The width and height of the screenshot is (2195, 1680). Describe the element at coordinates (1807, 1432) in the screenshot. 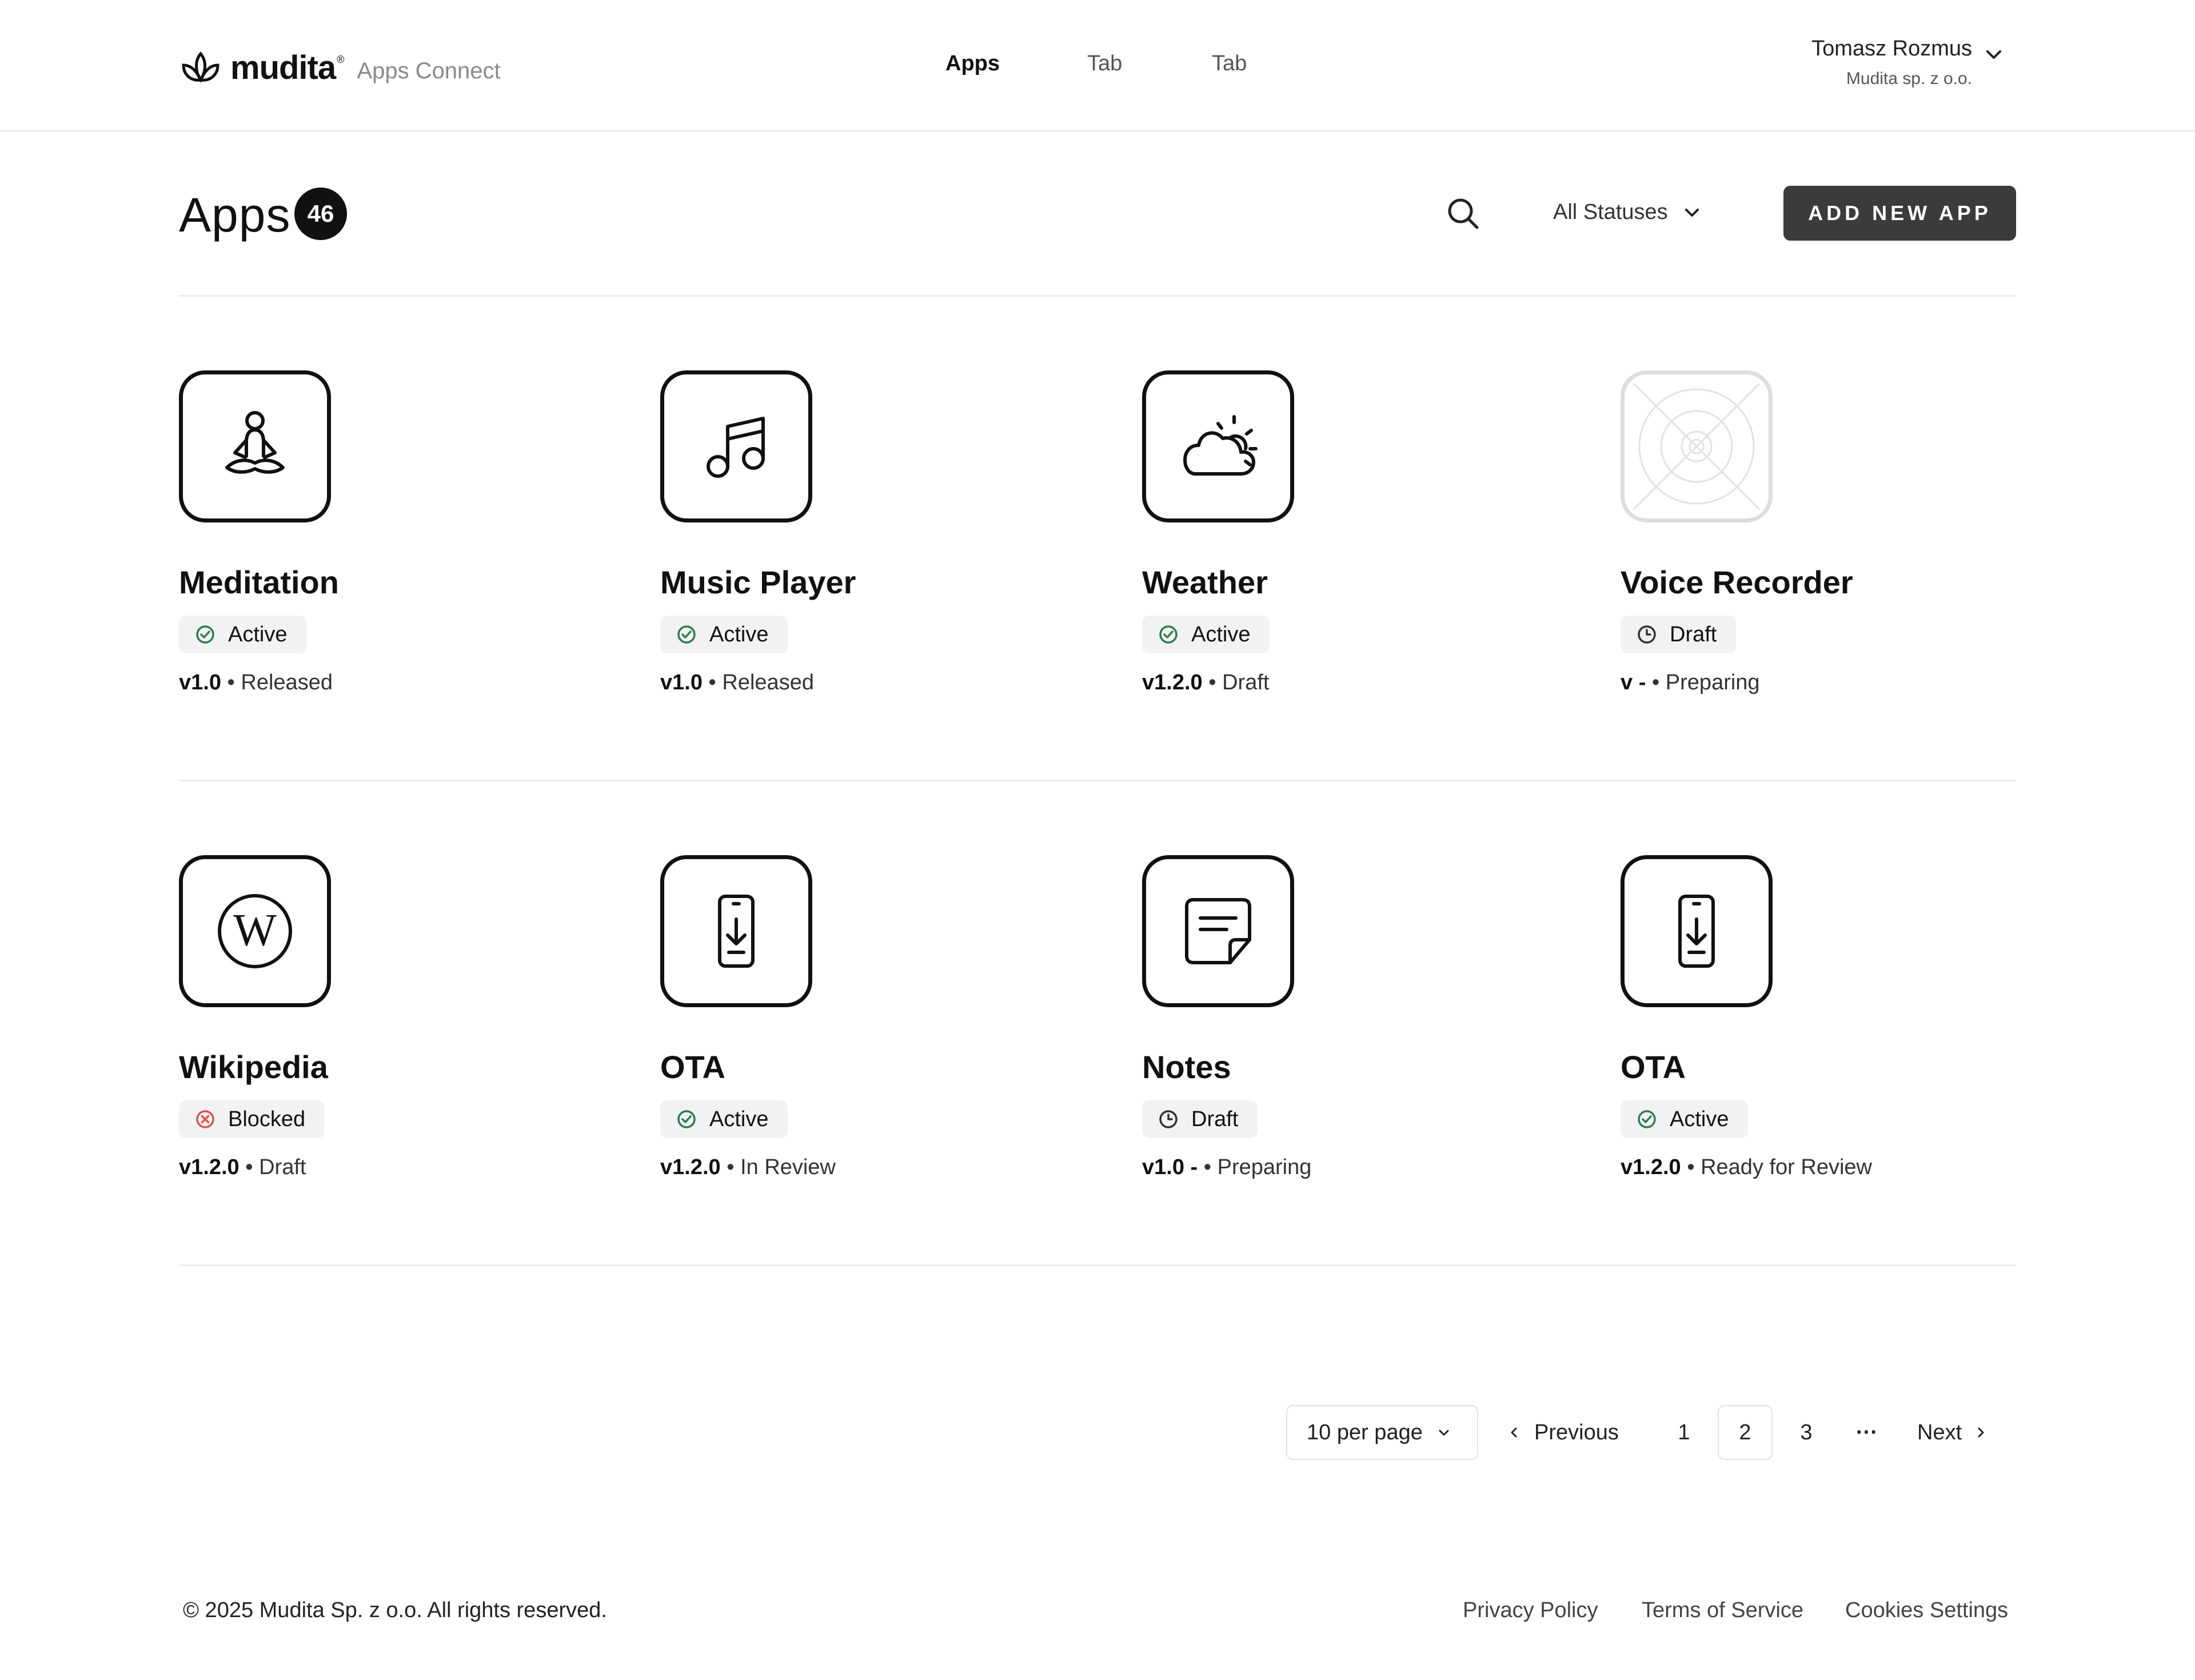

I see `page-button-3: 3` at that location.